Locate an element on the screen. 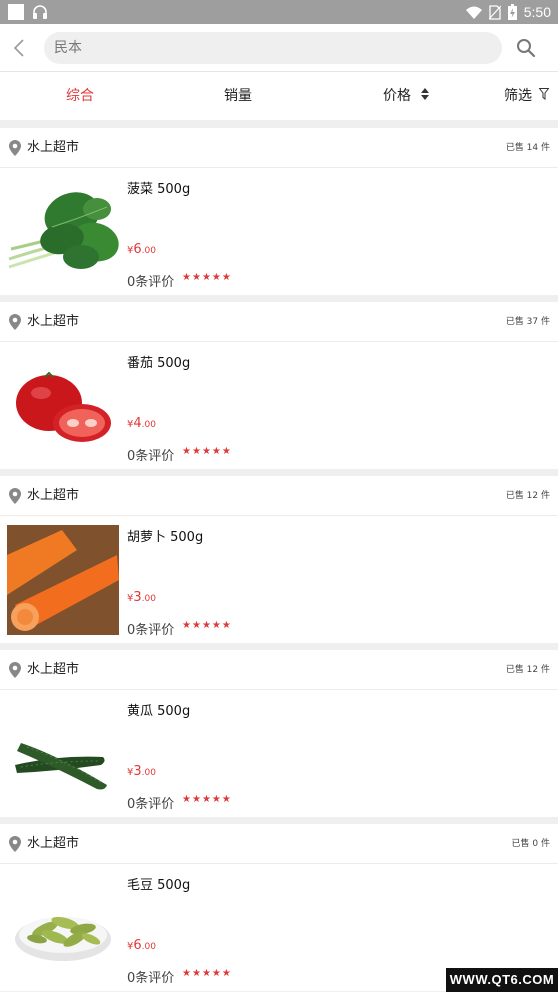 Image resolution: width=558 pixels, height=992 pixels. product-image-spinach is located at coordinates (63, 232).